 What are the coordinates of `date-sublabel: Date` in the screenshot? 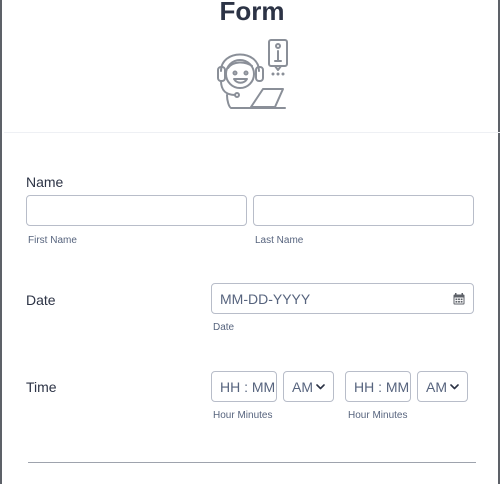 It's located at (224, 327).